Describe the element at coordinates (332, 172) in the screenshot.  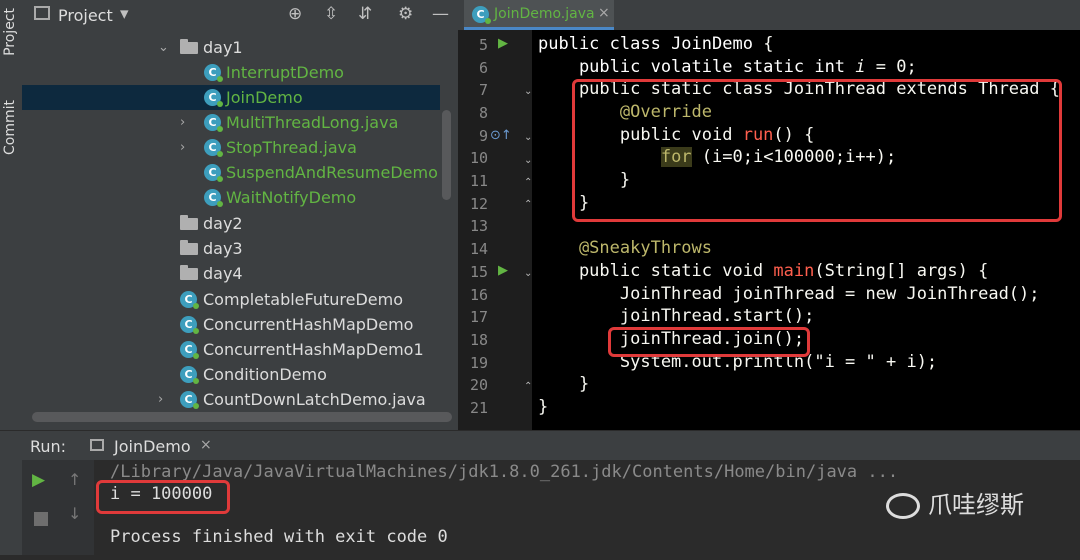
I see `tree-item-label: SuspendAndResumeDemo` at that location.